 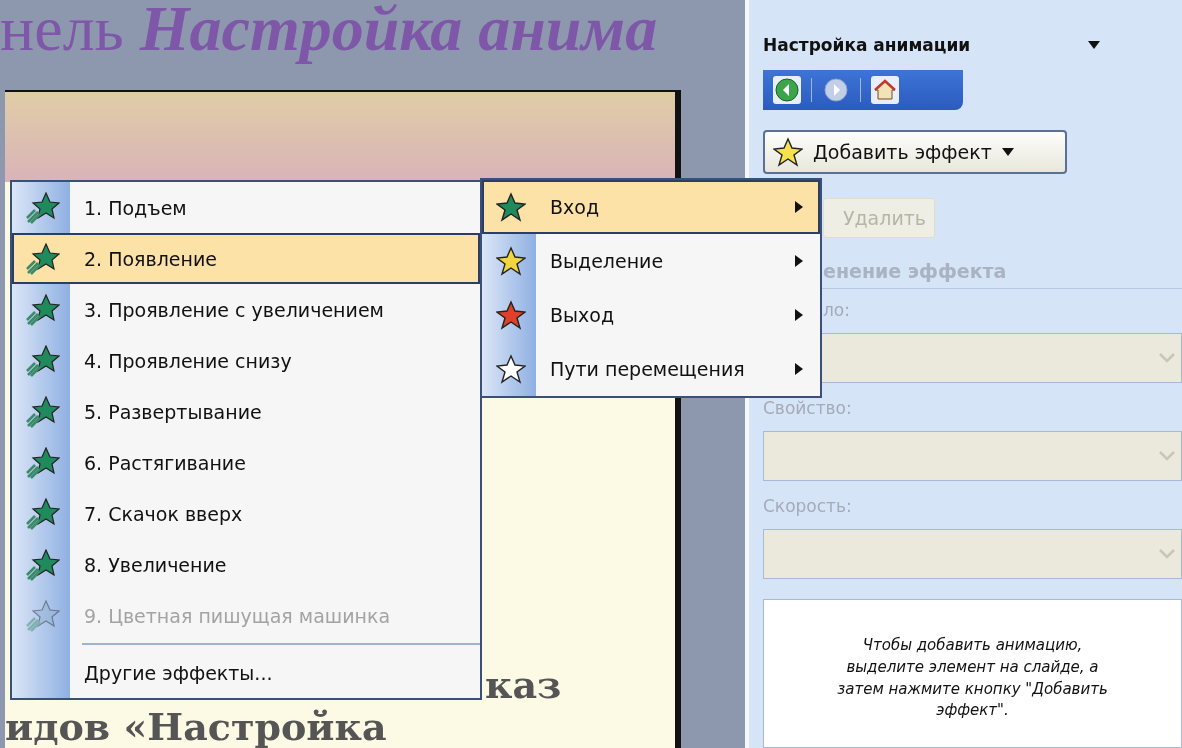 What do you see at coordinates (196, 727) in the screenshot?
I see `slide-text: идов «Настройка` at bounding box center [196, 727].